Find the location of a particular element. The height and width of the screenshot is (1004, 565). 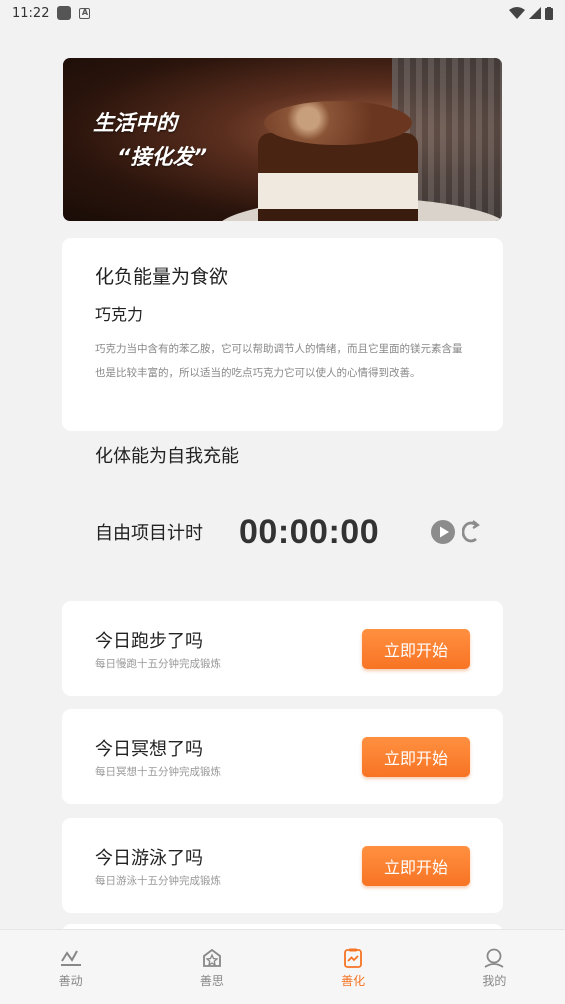

task-subtitle: 每日慢跑十五分钟完成锻炼 is located at coordinates (158, 663).